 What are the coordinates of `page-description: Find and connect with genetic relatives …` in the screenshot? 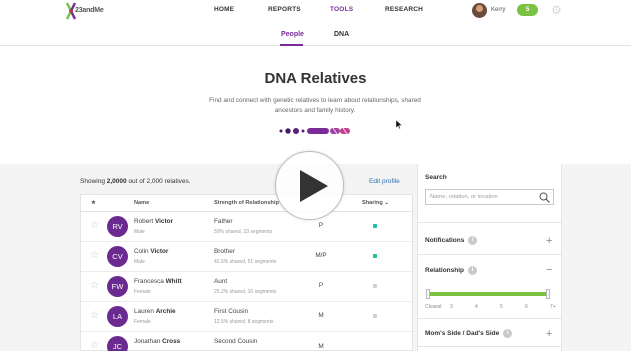 It's located at (315, 105).